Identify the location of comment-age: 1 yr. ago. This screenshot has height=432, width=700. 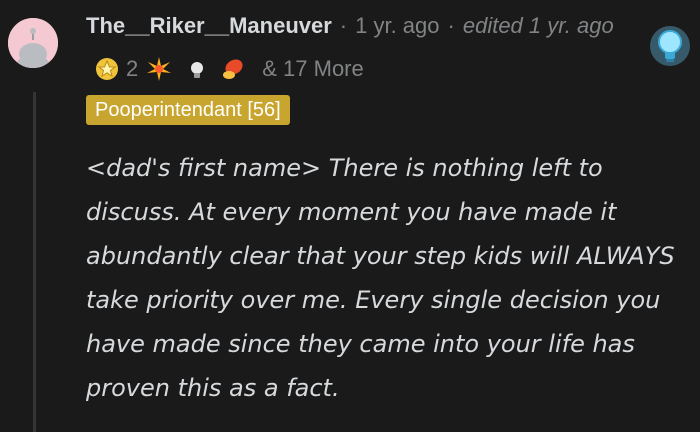
(397, 26).